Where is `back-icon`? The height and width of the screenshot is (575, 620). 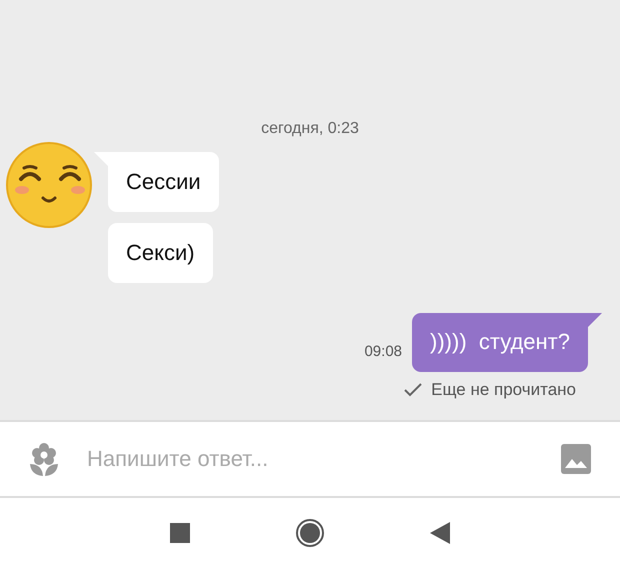 back-icon is located at coordinates (440, 533).